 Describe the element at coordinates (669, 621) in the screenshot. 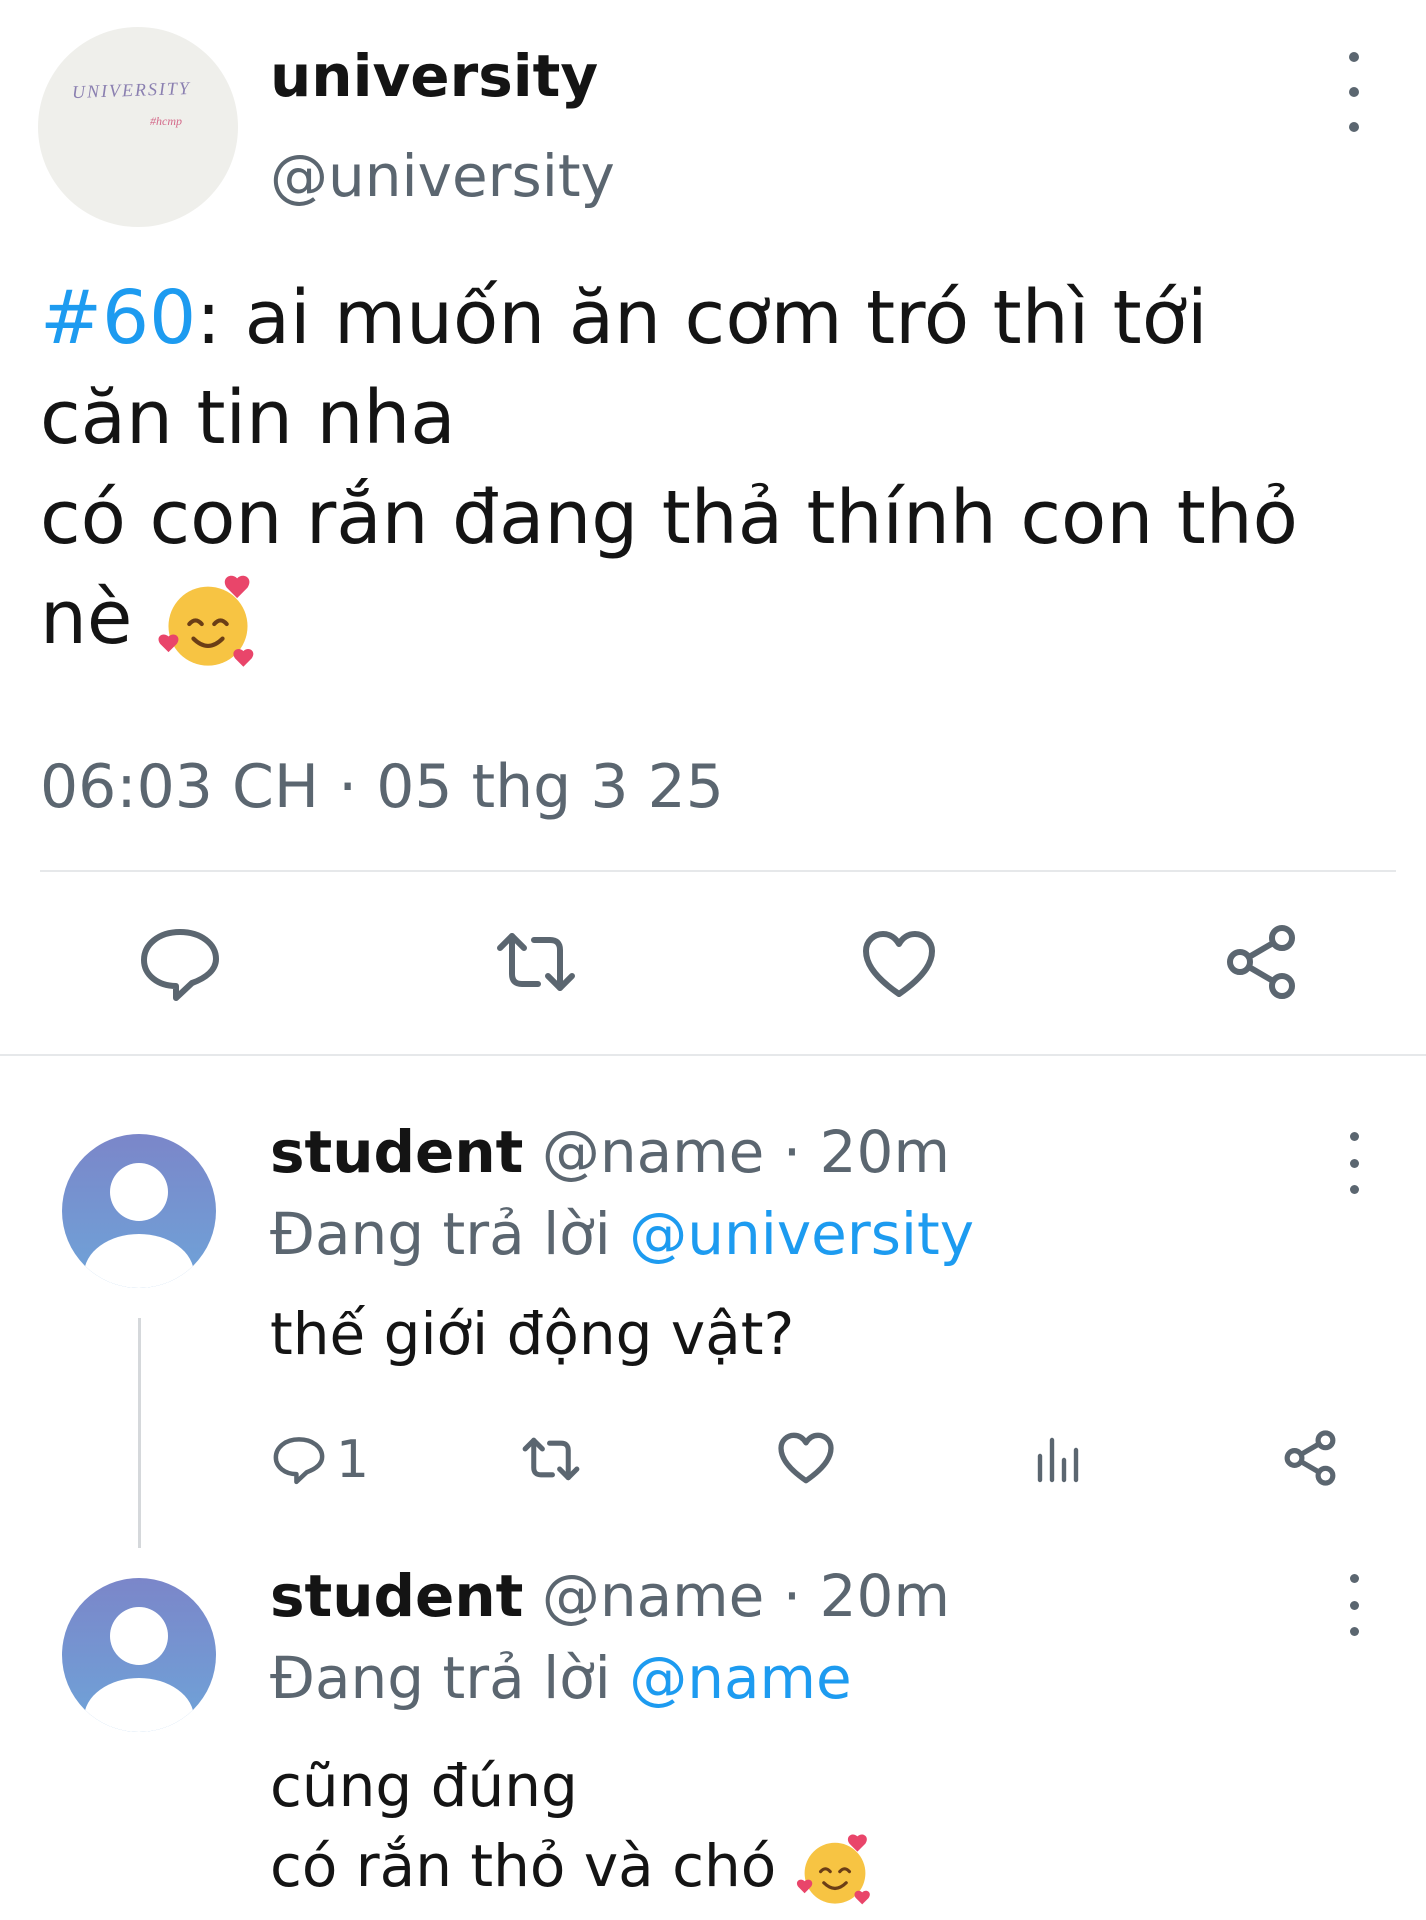

I see `tweet-line-4: nè` at that location.